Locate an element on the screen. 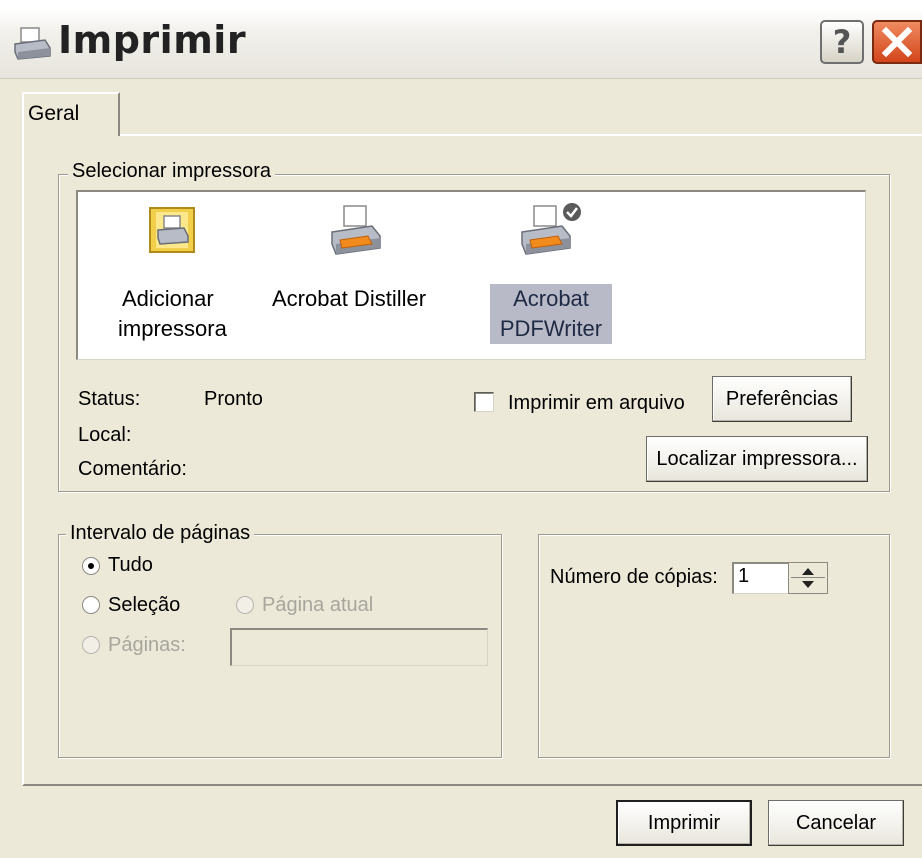 This screenshot has height=858, width=922. radio-pages-label: Páginas: is located at coordinates (147, 645).